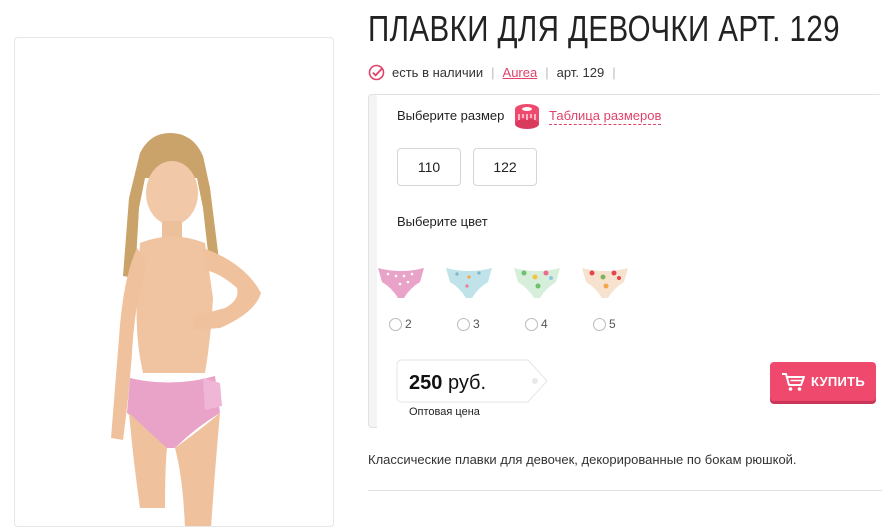 The width and height of the screenshot is (882, 527). I want to click on color-swatch-green-floral, so click(537, 282).